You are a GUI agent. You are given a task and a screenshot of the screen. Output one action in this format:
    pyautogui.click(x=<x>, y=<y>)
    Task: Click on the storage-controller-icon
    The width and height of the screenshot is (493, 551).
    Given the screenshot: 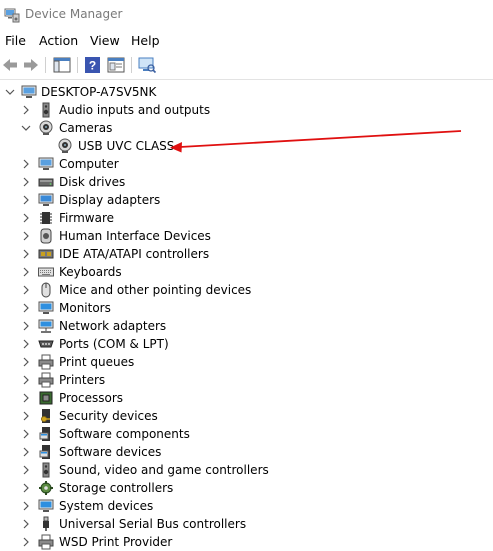 What is the action you would take?
    pyautogui.click(x=46, y=488)
    